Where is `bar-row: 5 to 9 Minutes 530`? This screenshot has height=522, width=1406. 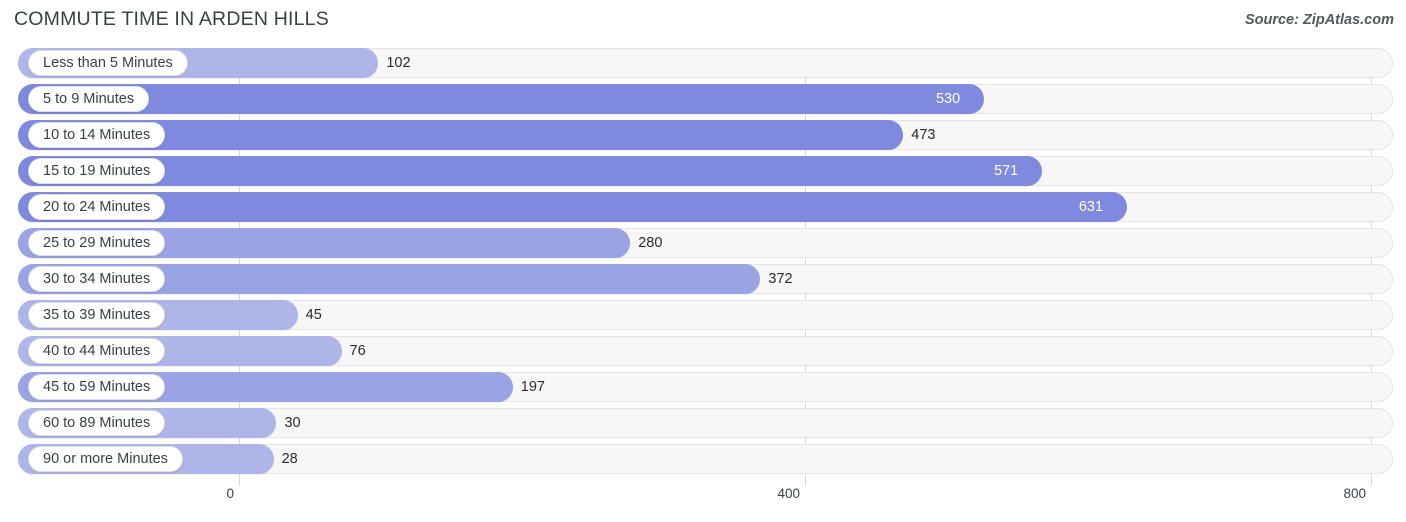
bar-row: 5 to 9 Minutes 530 is located at coordinates (703, 99).